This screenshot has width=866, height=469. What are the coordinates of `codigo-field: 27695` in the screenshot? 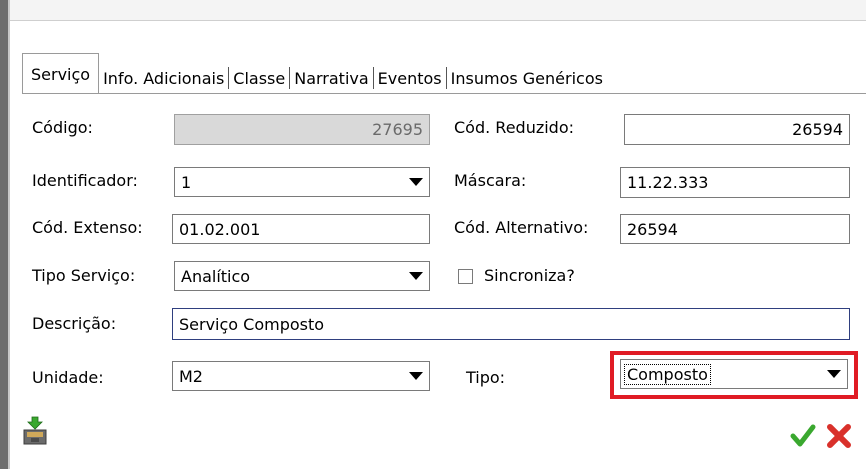 It's located at (302, 129).